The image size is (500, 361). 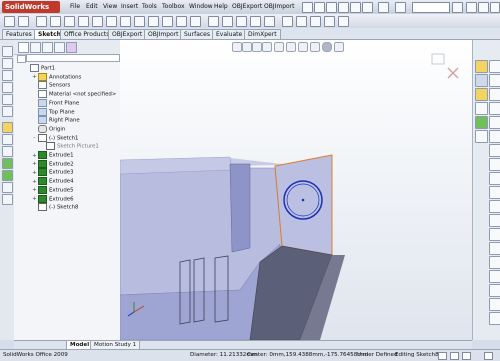 I want to click on confirm-corner-icon, so click(x=438, y=59).